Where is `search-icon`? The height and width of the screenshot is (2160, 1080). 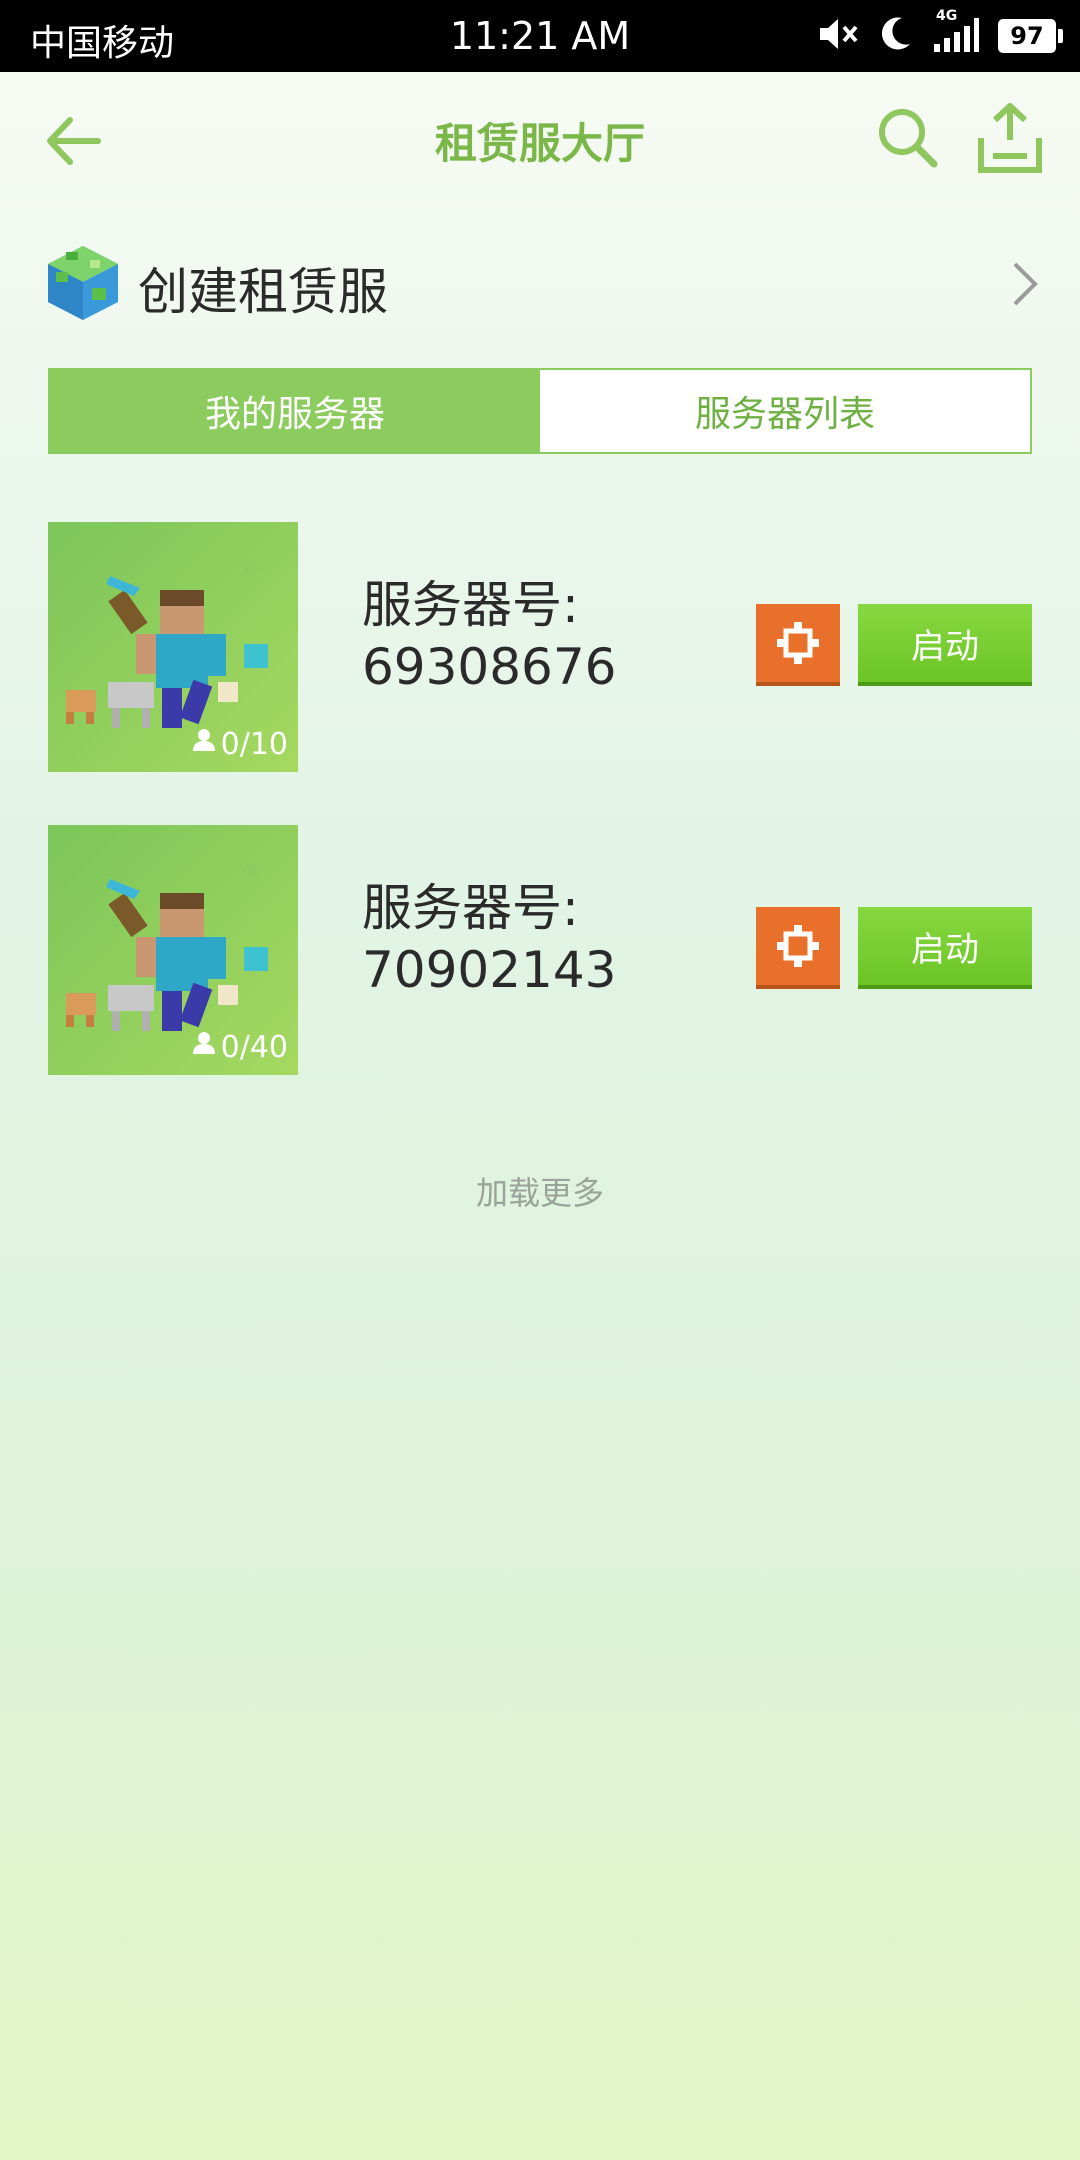 search-icon is located at coordinates (908, 138).